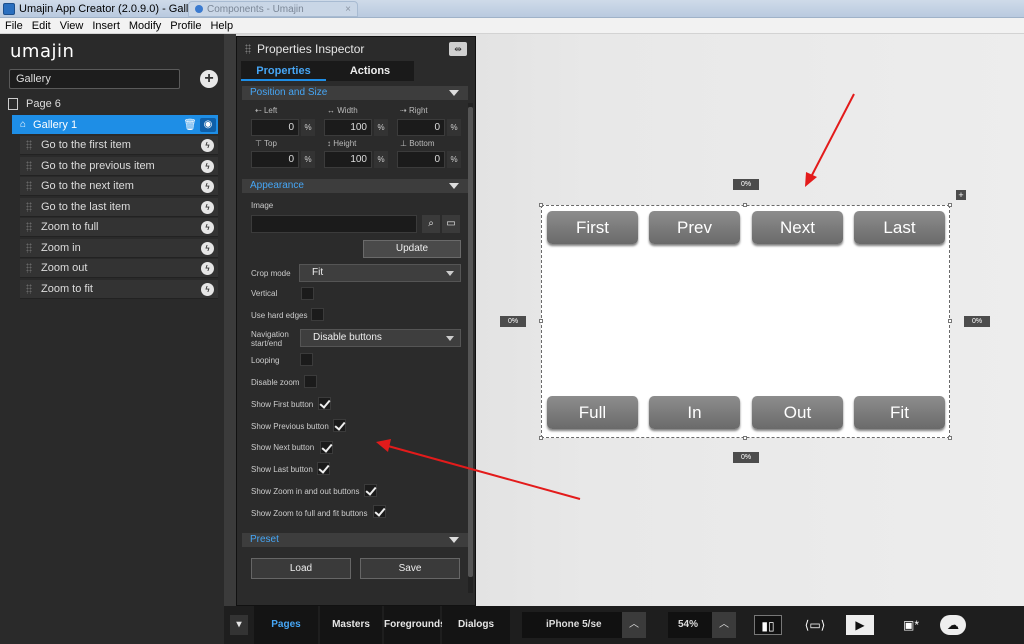  I want to click on update-button: Update, so click(412, 249).